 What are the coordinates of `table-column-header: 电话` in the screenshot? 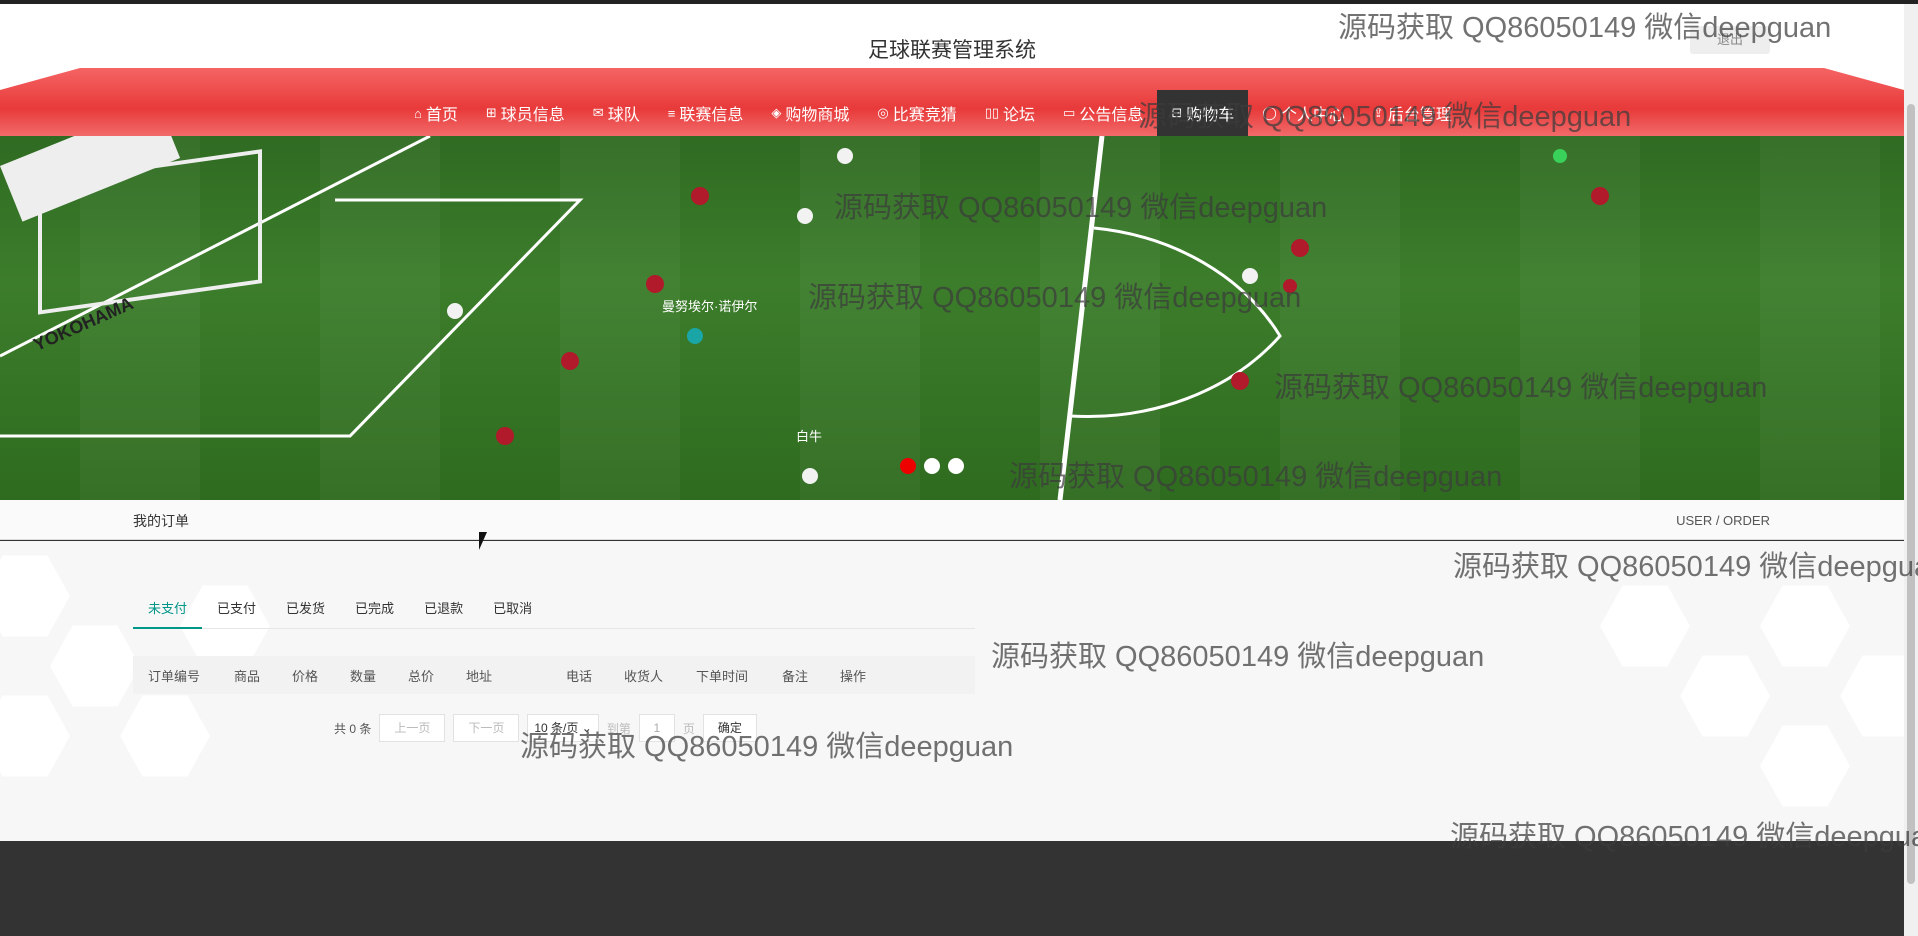 It's located at (579, 676).